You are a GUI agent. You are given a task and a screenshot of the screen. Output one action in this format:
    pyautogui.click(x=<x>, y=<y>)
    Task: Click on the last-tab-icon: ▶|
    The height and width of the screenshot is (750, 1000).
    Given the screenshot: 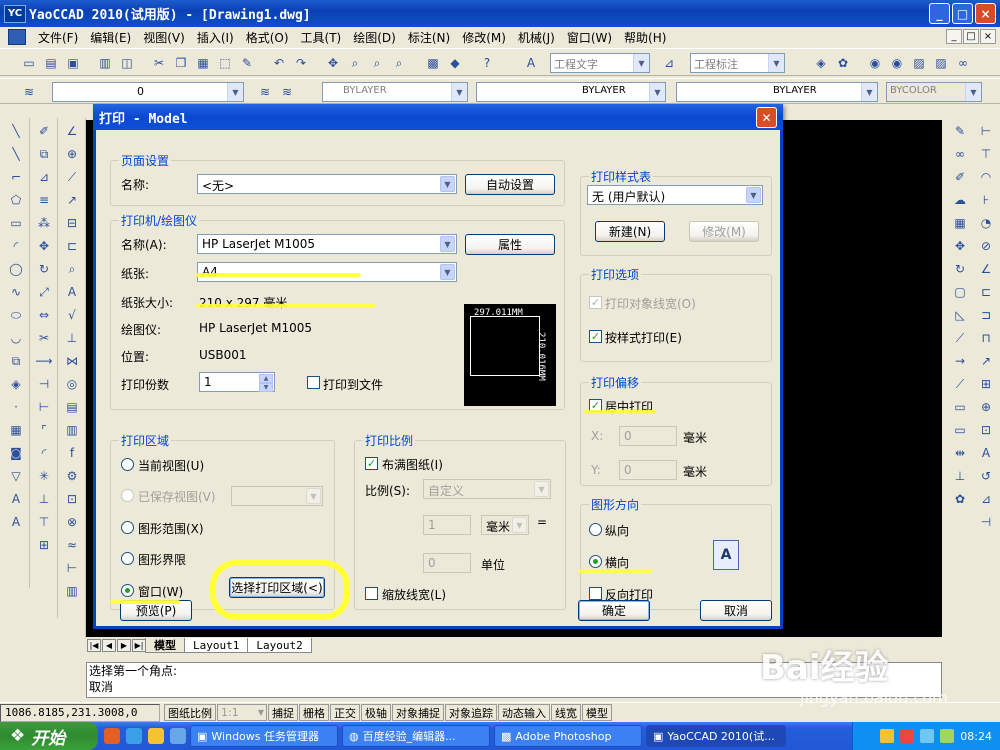 What is the action you would take?
    pyautogui.click(x=139, y=645)
    